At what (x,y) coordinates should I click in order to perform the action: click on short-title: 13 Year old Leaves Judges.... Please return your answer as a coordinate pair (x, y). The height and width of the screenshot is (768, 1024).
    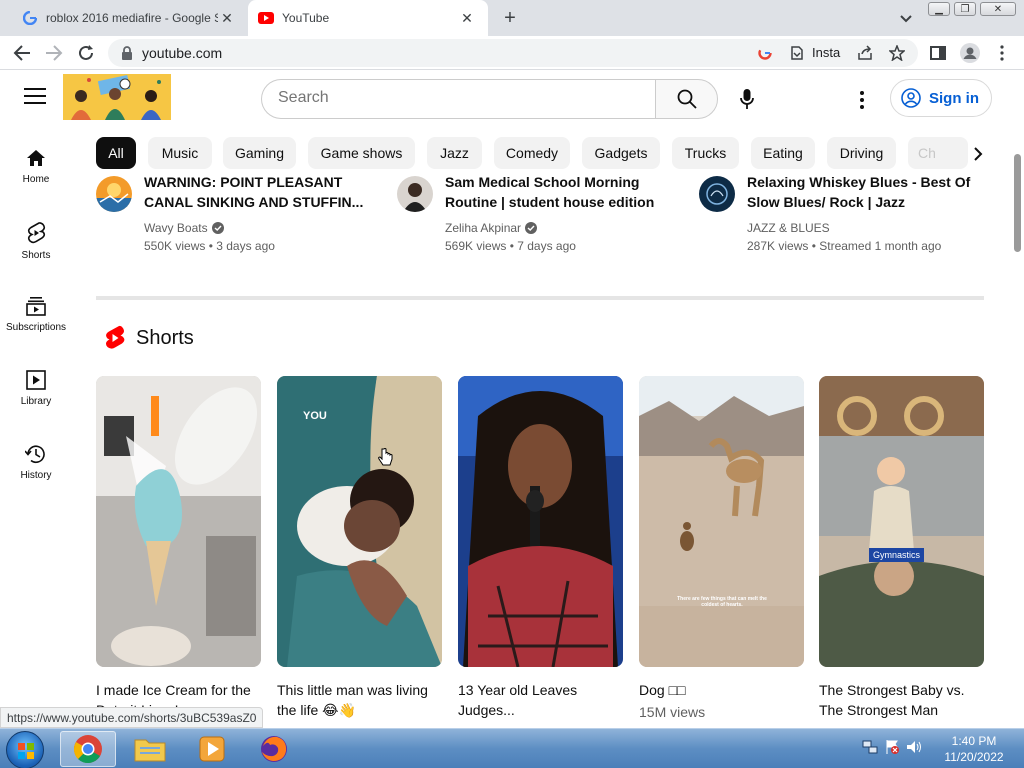
    Looking at the image, I should click on (540, 700).